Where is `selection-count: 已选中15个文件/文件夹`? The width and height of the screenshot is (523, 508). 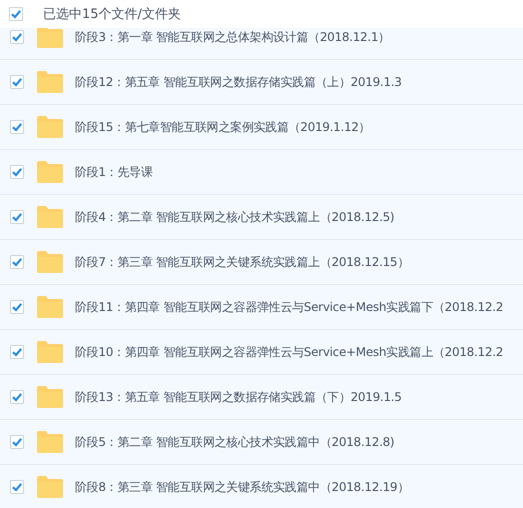
selection-count: 已选中15个文件/文件夹 is located at coordinates (112, 14).